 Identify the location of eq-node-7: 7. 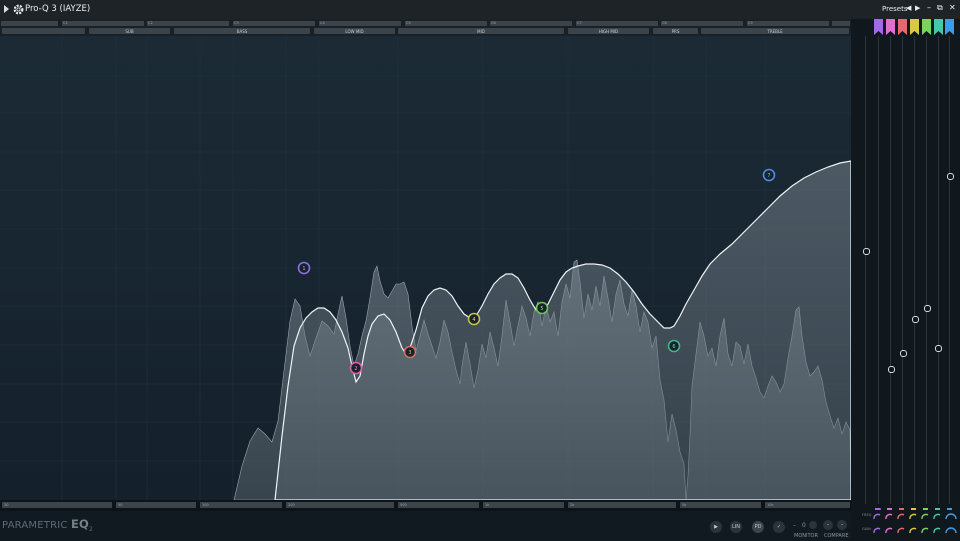
(769, 175).